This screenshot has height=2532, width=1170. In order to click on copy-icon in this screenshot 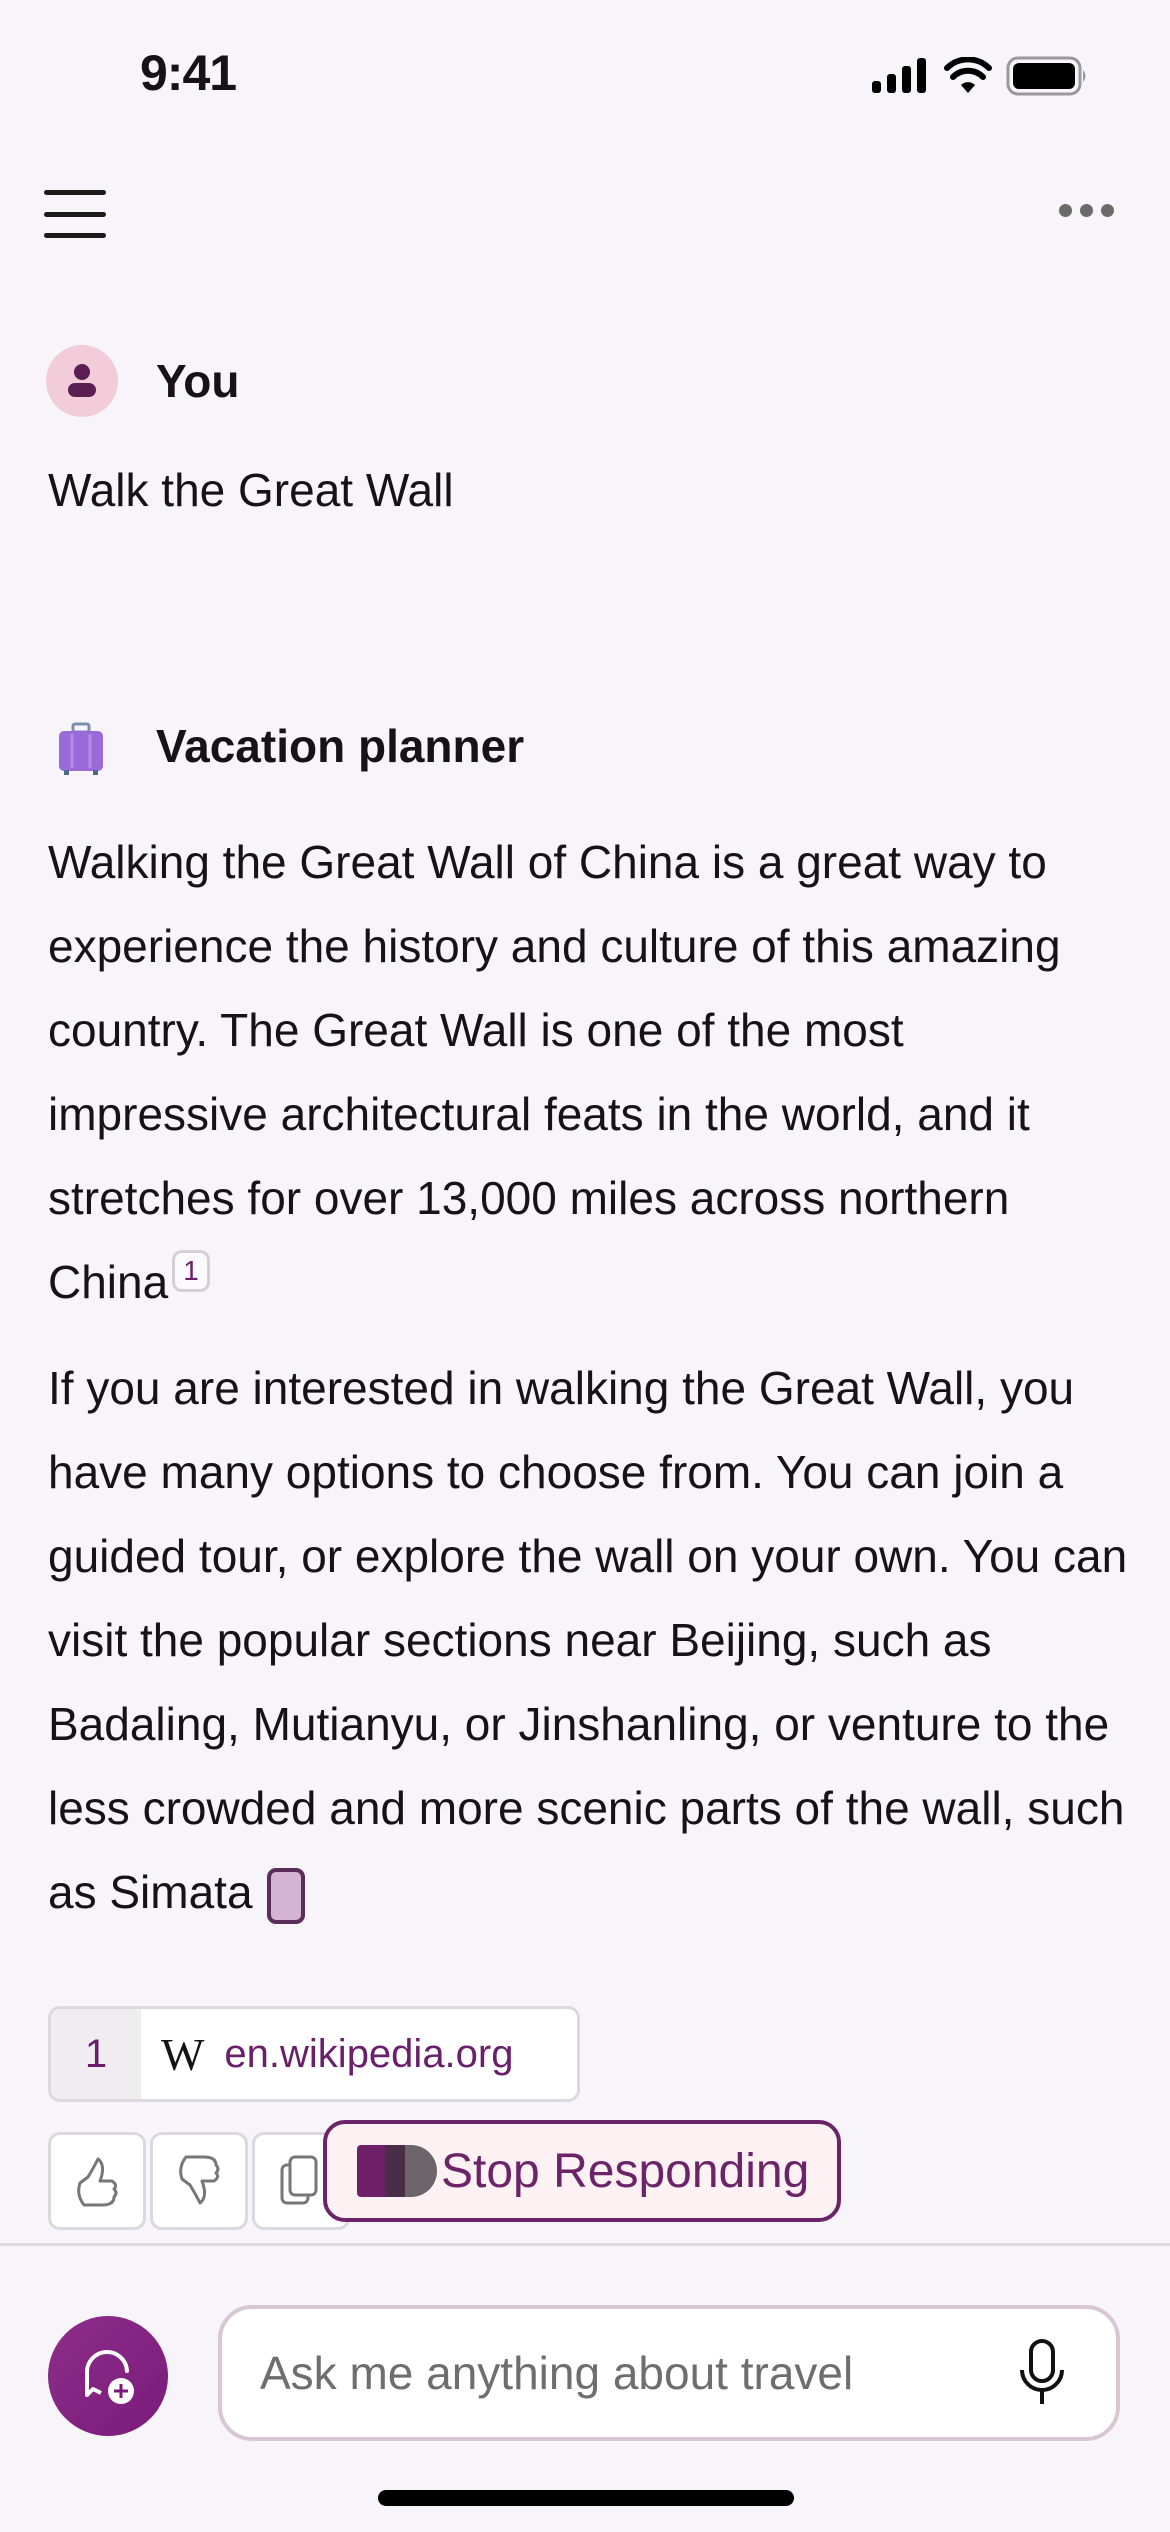, I will do `click(299, 2180)`.